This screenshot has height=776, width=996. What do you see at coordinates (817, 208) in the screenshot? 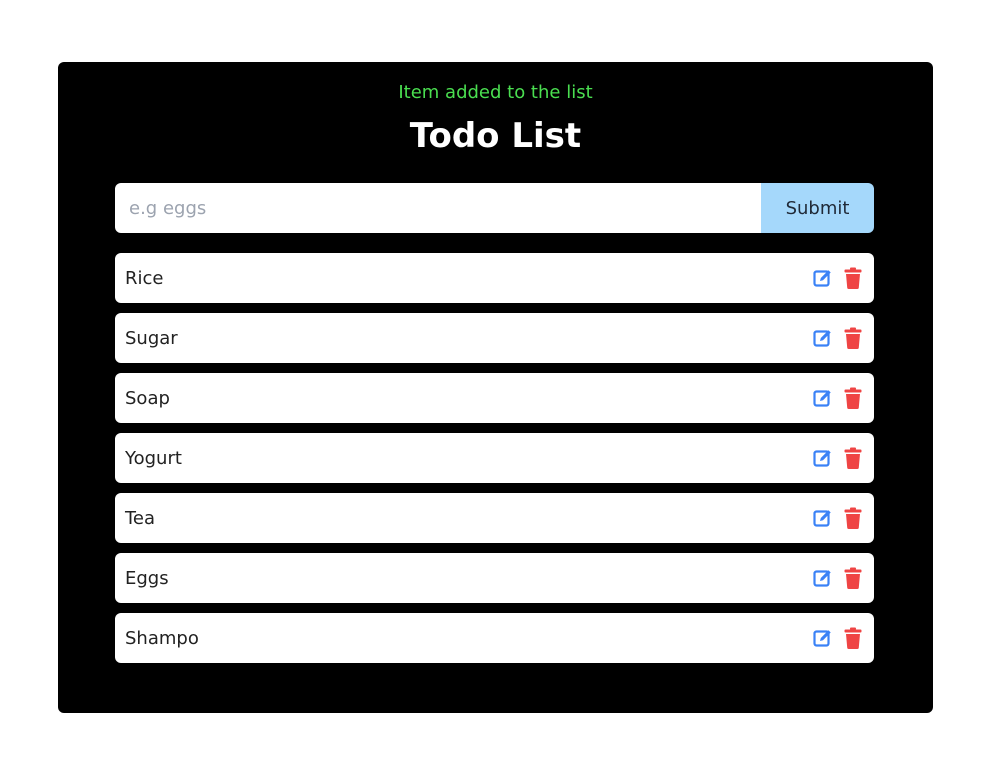
I see `submit-button: Submit` at bounding box center [817, 208].